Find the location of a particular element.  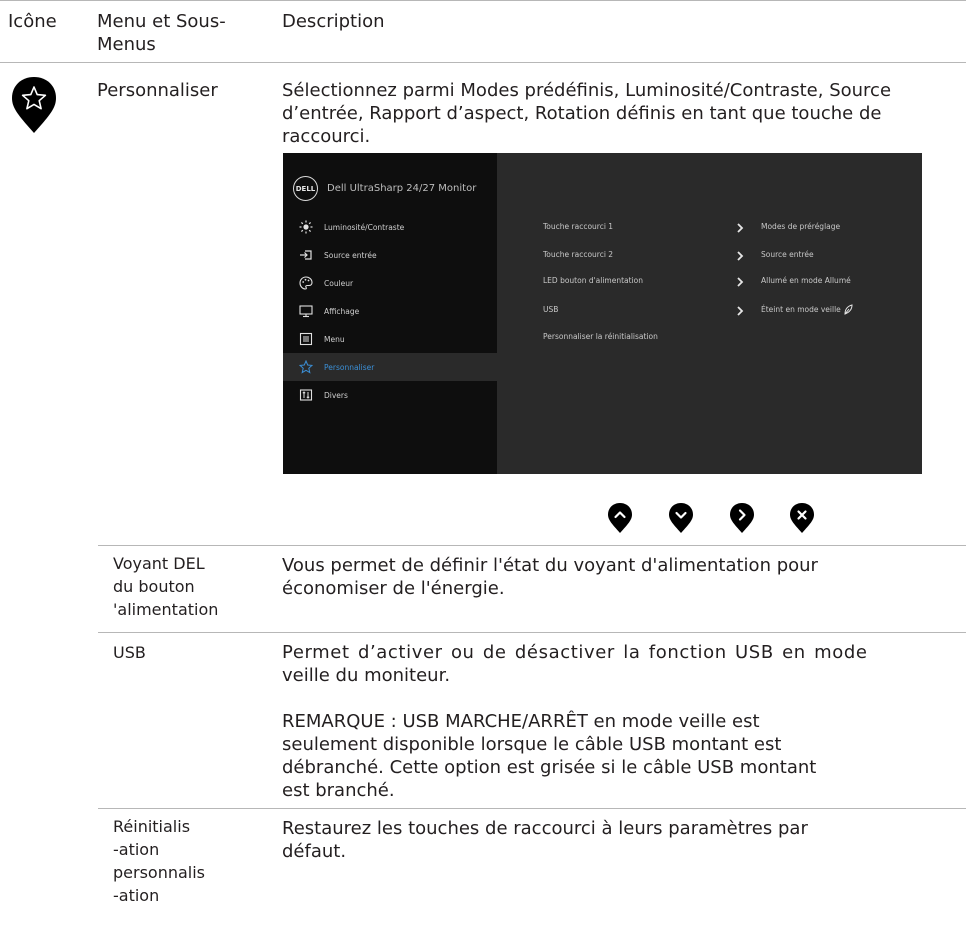

input-source-icon is located at coordinates (306, 255).